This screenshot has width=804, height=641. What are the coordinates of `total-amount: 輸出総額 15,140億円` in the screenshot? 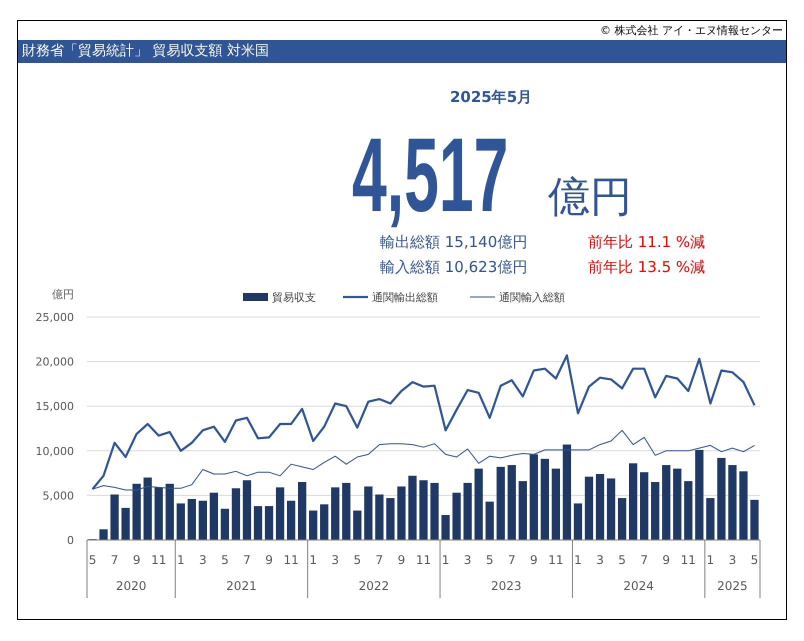 It's located at (454, 242).